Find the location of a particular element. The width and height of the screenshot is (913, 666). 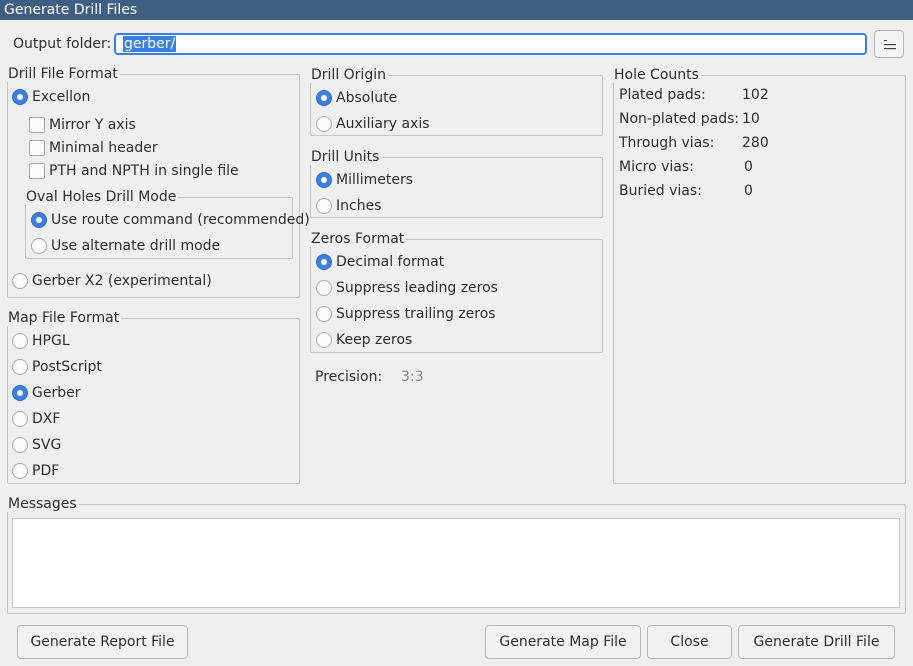

alternate-drill-label: Use alternate drill mode is located at coordinates (136, 246).